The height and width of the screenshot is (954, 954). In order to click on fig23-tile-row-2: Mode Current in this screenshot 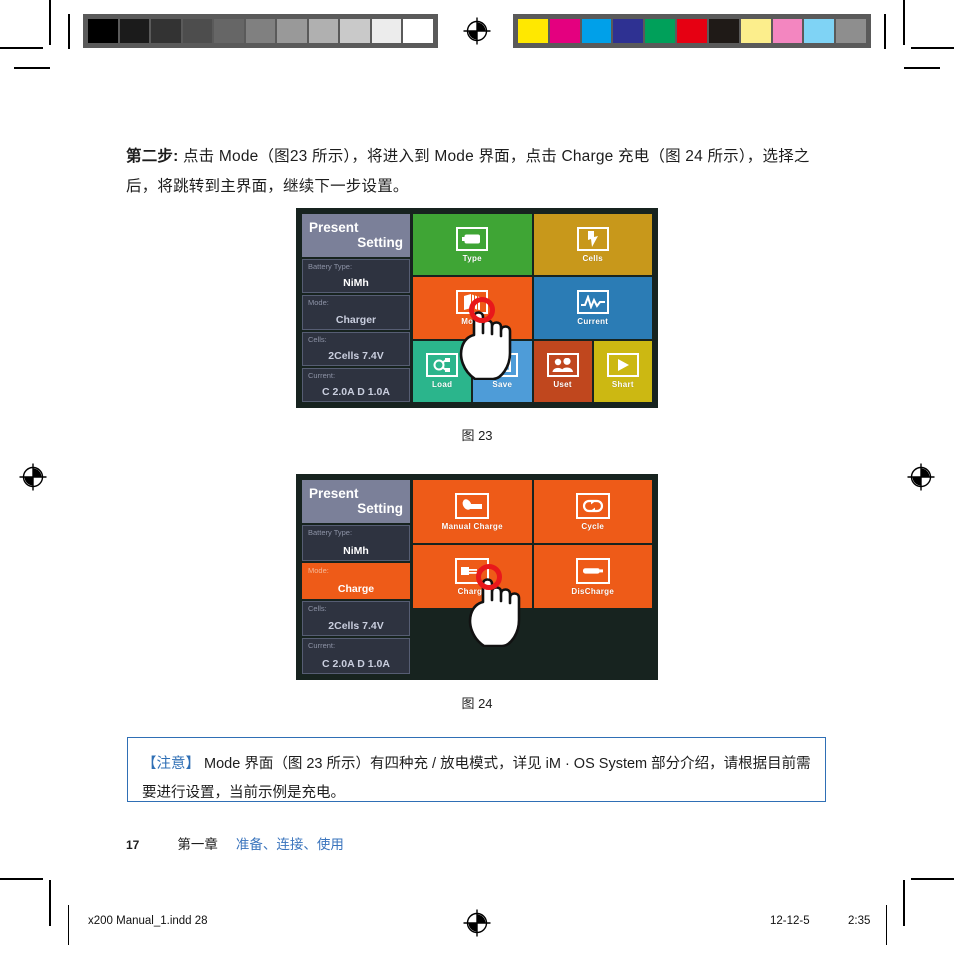, I will do `click(532, 308)`.